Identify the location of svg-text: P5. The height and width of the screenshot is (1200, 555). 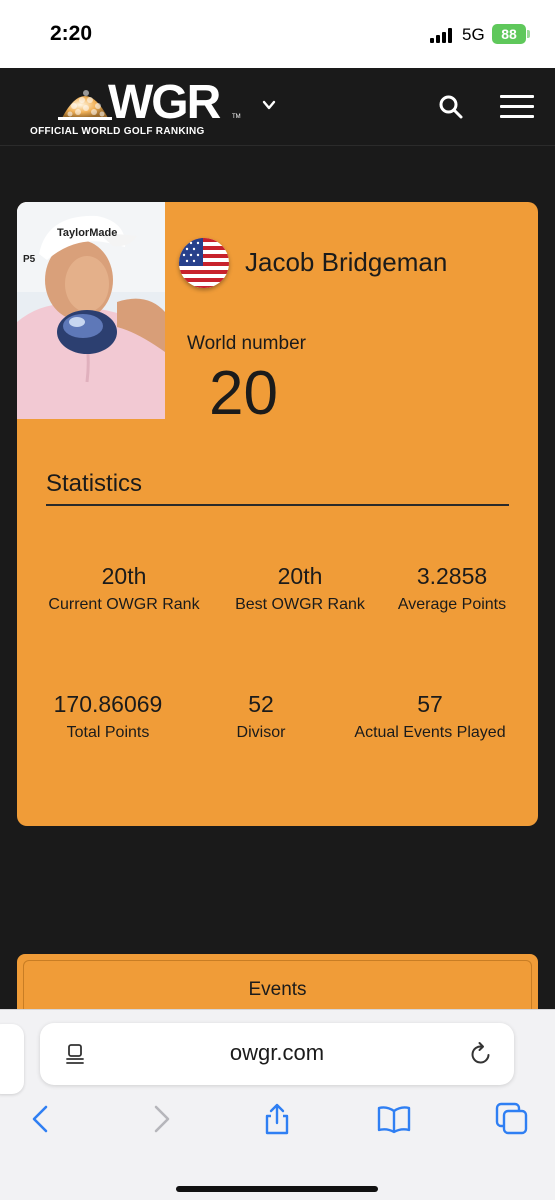
(29, 259).